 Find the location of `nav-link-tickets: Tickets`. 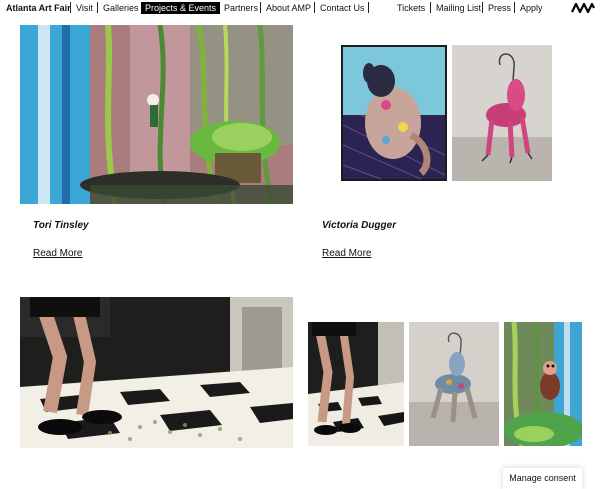

nav-link-tickets: Tickets is located at coordinates (411, 8).